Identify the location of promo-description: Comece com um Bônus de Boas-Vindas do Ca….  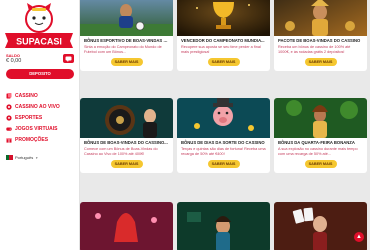
(121, 151).